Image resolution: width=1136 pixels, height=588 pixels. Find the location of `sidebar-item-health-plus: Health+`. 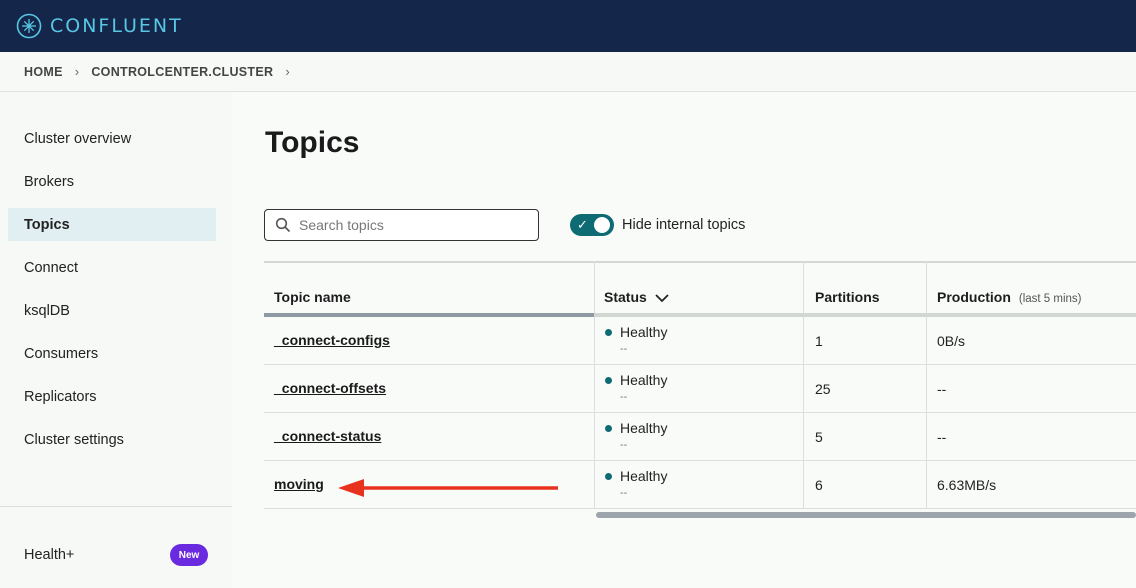

sidebar-item-health-plus: Health+ is located at coordinates (49, 555).